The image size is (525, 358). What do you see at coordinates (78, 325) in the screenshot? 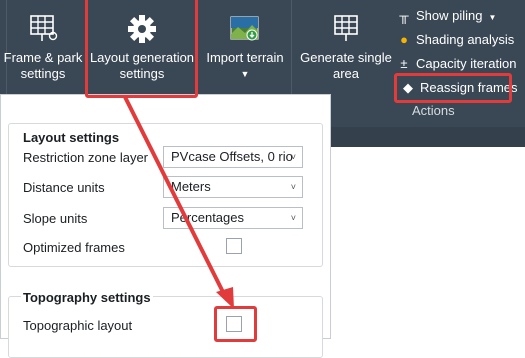
I see `topographic-layout-label: Topographic layout` at bounding box center [78, 325].